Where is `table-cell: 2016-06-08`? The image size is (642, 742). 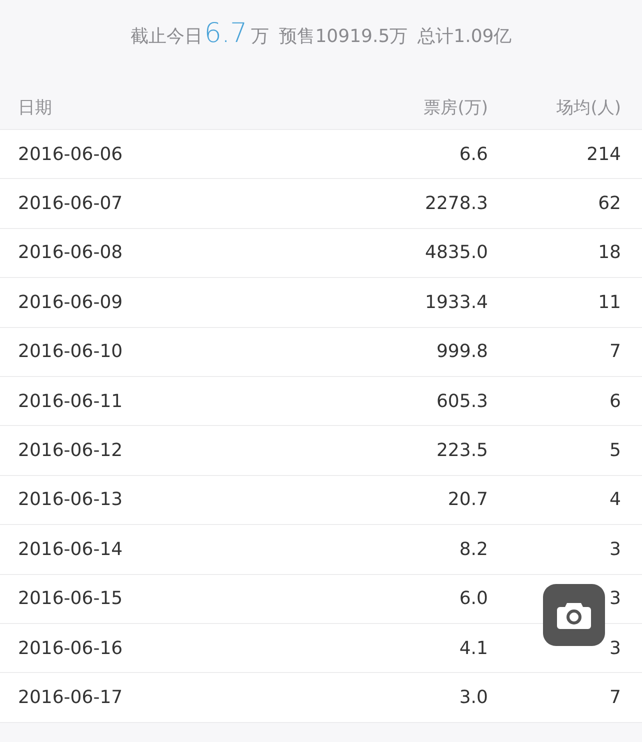
table-cell: 2016-06-08 is located at coordinates (70, 253).